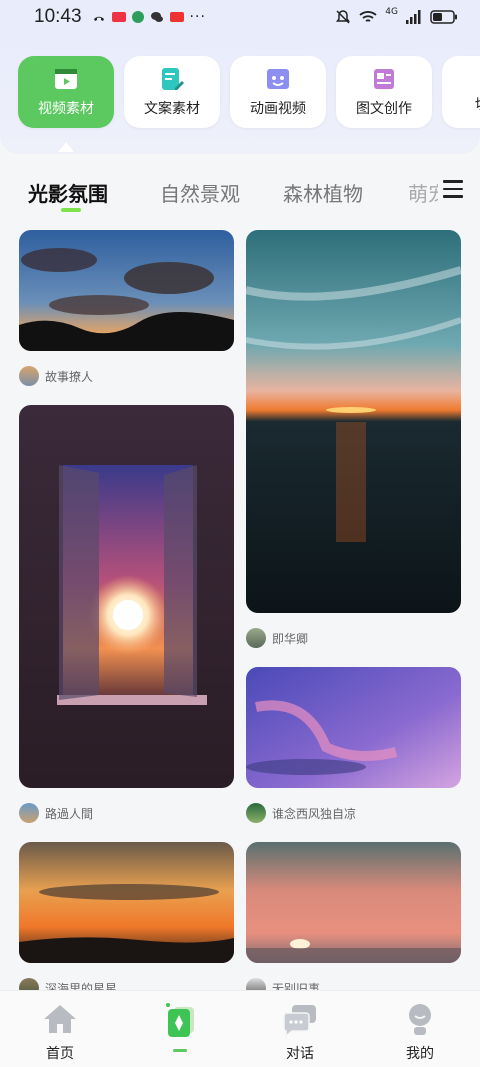 Image resolution: width=480 pixels, height=1067 pixels. I want to click on system-icons: 4G, so click(396, 16).